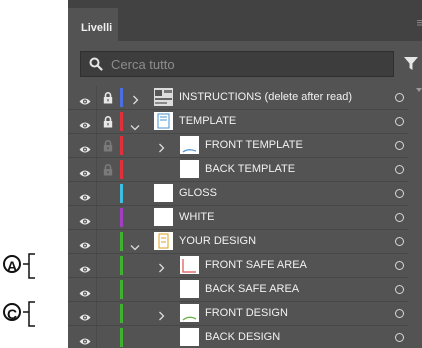  I want to click on layer-name: FRONT SAFE AREA, so click(256, 265).